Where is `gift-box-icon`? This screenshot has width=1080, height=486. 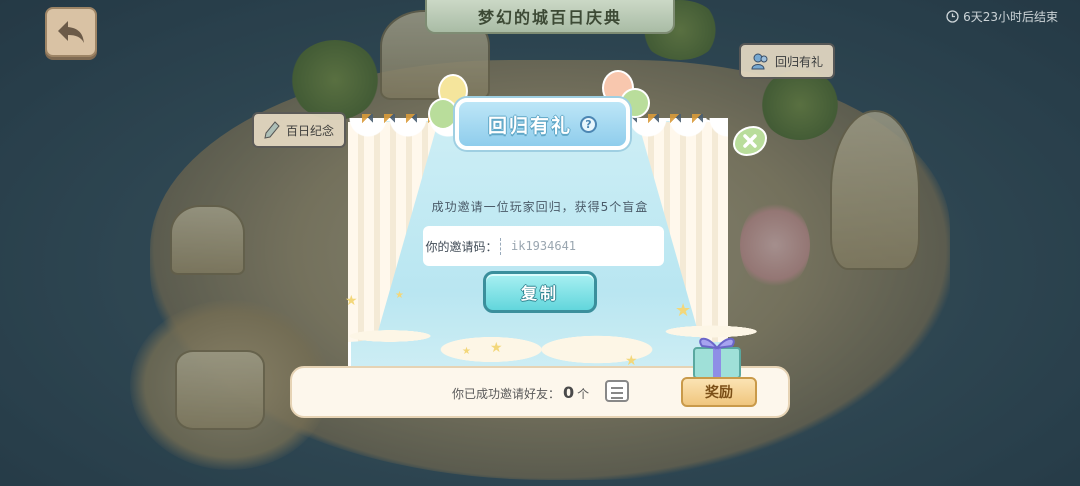
gift-box-icon is located at coordinates (717, 358).